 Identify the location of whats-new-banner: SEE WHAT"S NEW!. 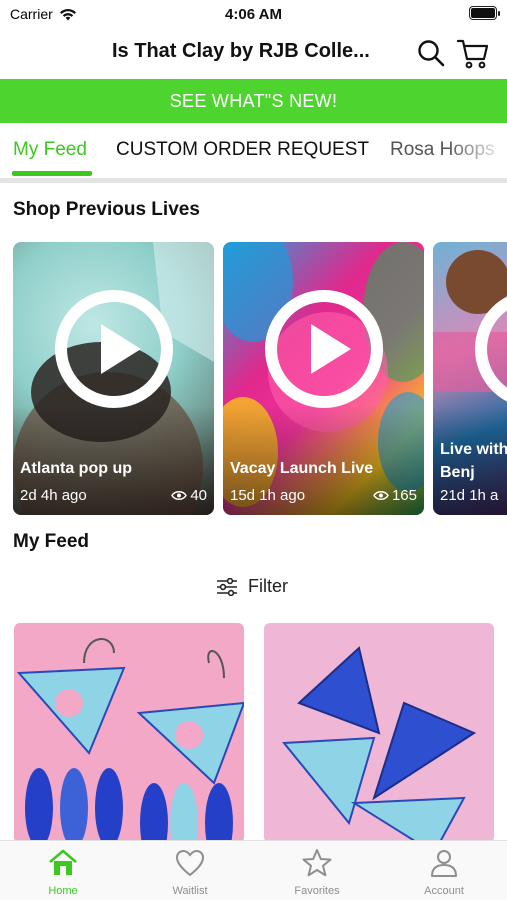
(253, 101).